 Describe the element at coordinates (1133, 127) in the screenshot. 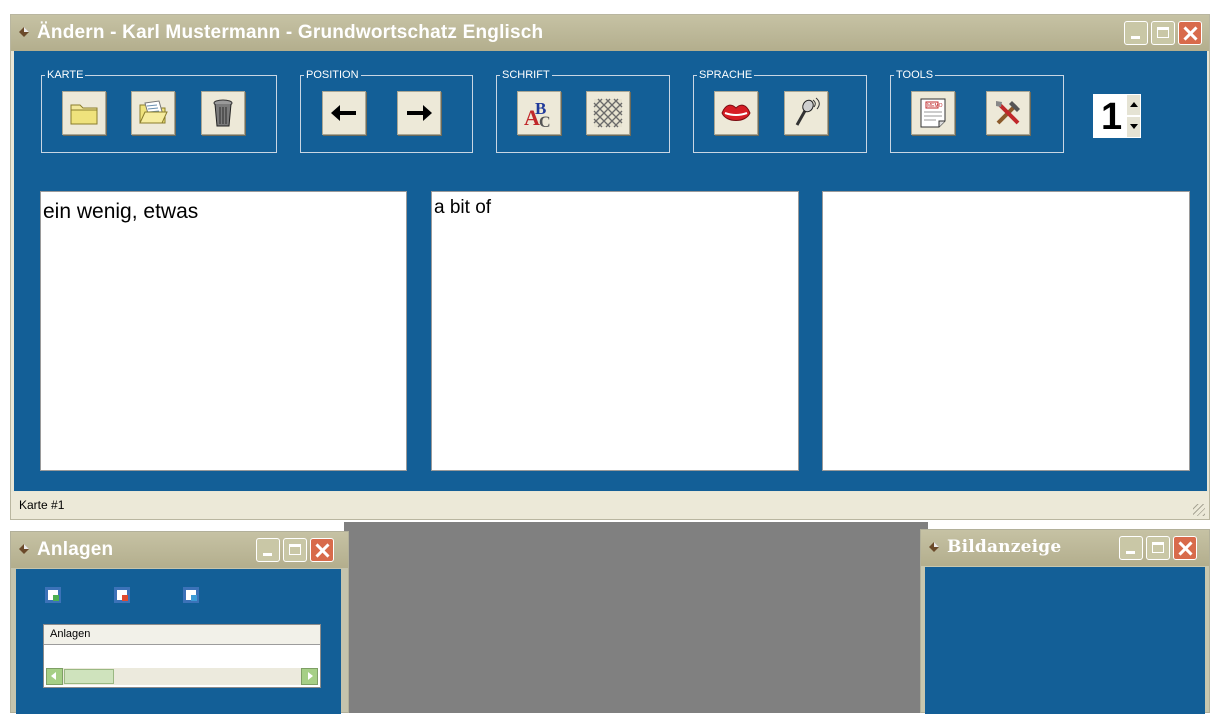

I see `spinner-down-button` at that location.